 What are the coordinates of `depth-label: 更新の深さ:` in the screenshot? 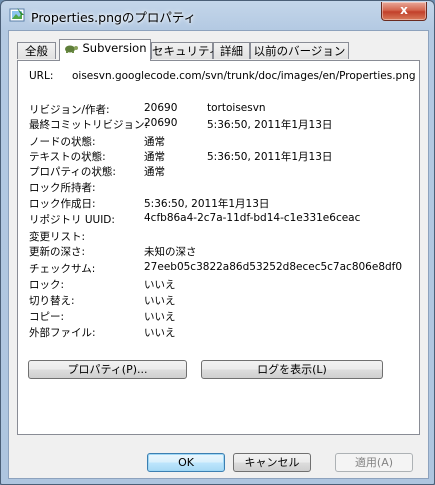 It's located at (57, 252).